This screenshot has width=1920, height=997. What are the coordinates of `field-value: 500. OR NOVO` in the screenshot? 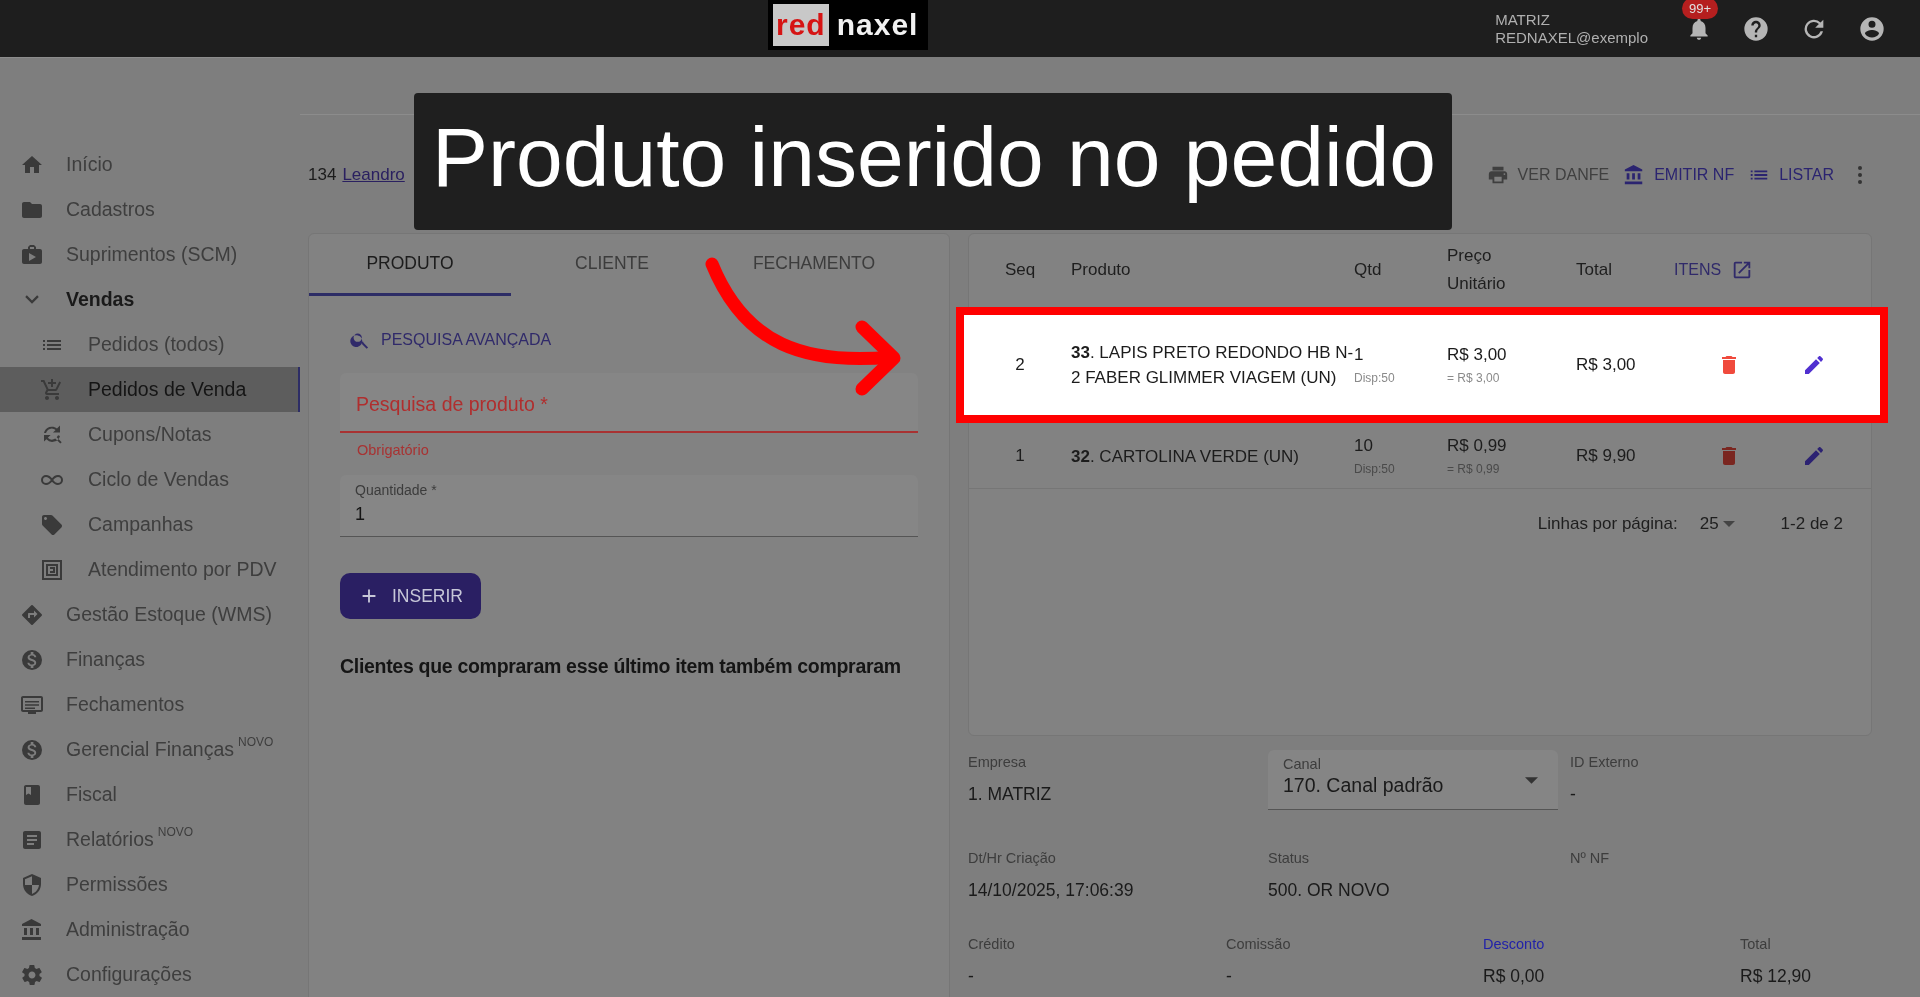 It's located at (1329, 890).